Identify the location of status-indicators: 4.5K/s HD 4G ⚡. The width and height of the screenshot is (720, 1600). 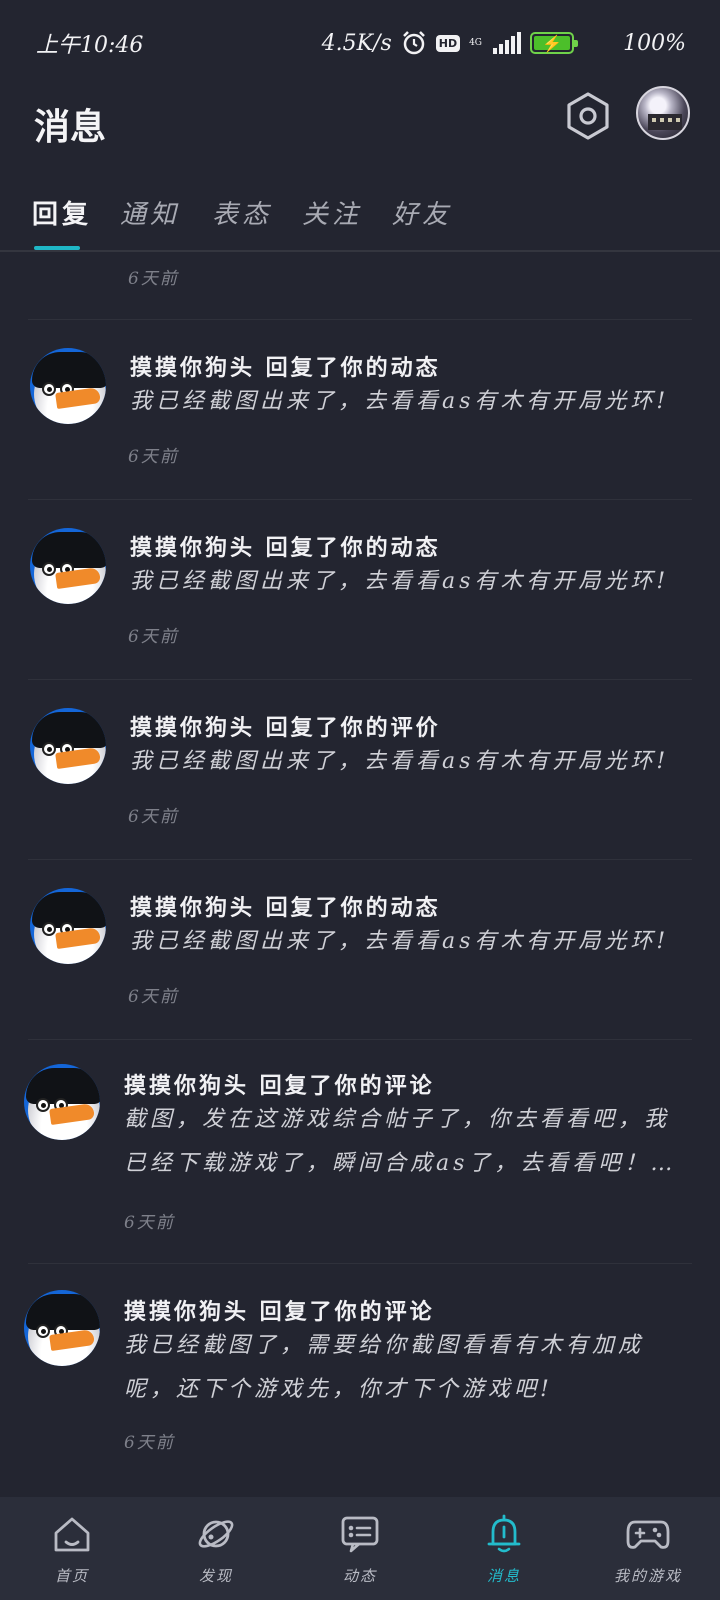
(449, 43).